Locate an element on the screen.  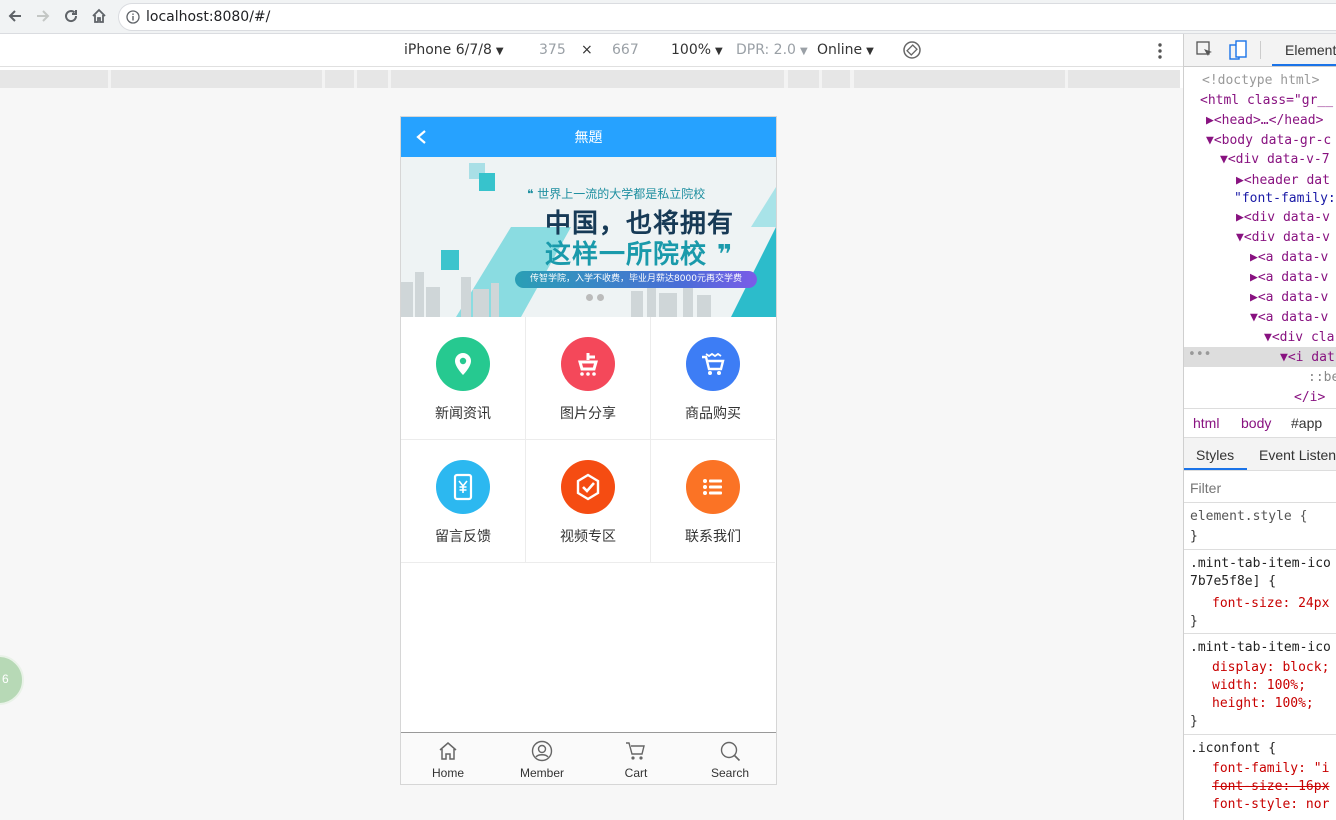
css-selector: 7b7e5f8e] { is located at coordinates (1233, 582).